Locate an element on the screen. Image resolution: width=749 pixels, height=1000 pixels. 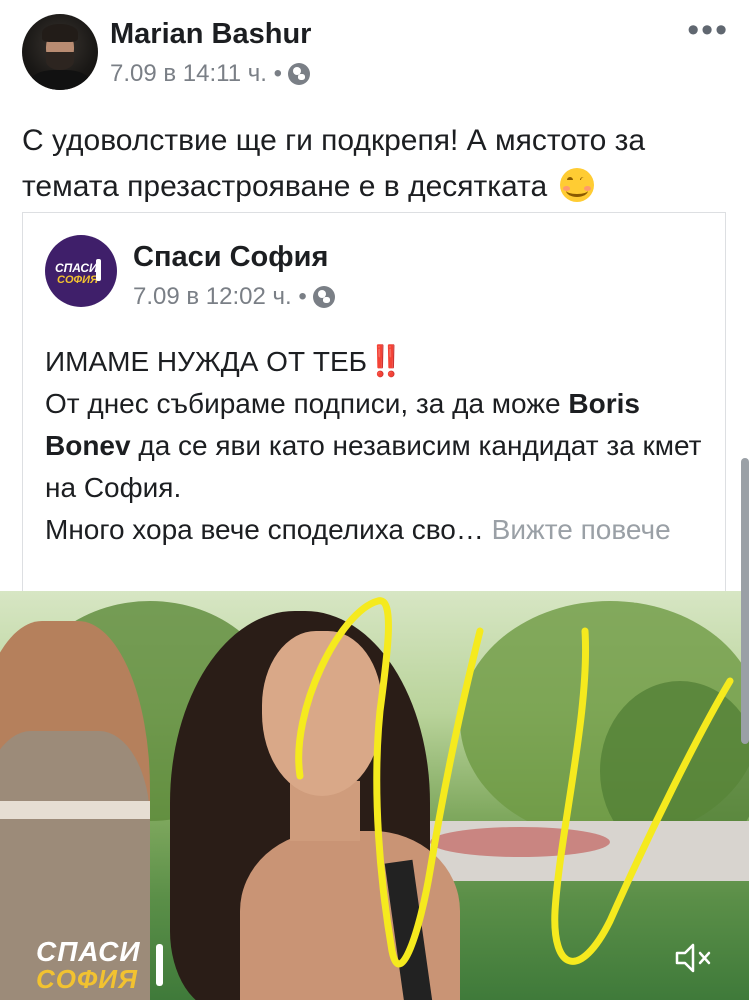
shared-headline: ИМАМЕ НУЖДА ОТ ТЕБ is located at coordinates (206, 361).